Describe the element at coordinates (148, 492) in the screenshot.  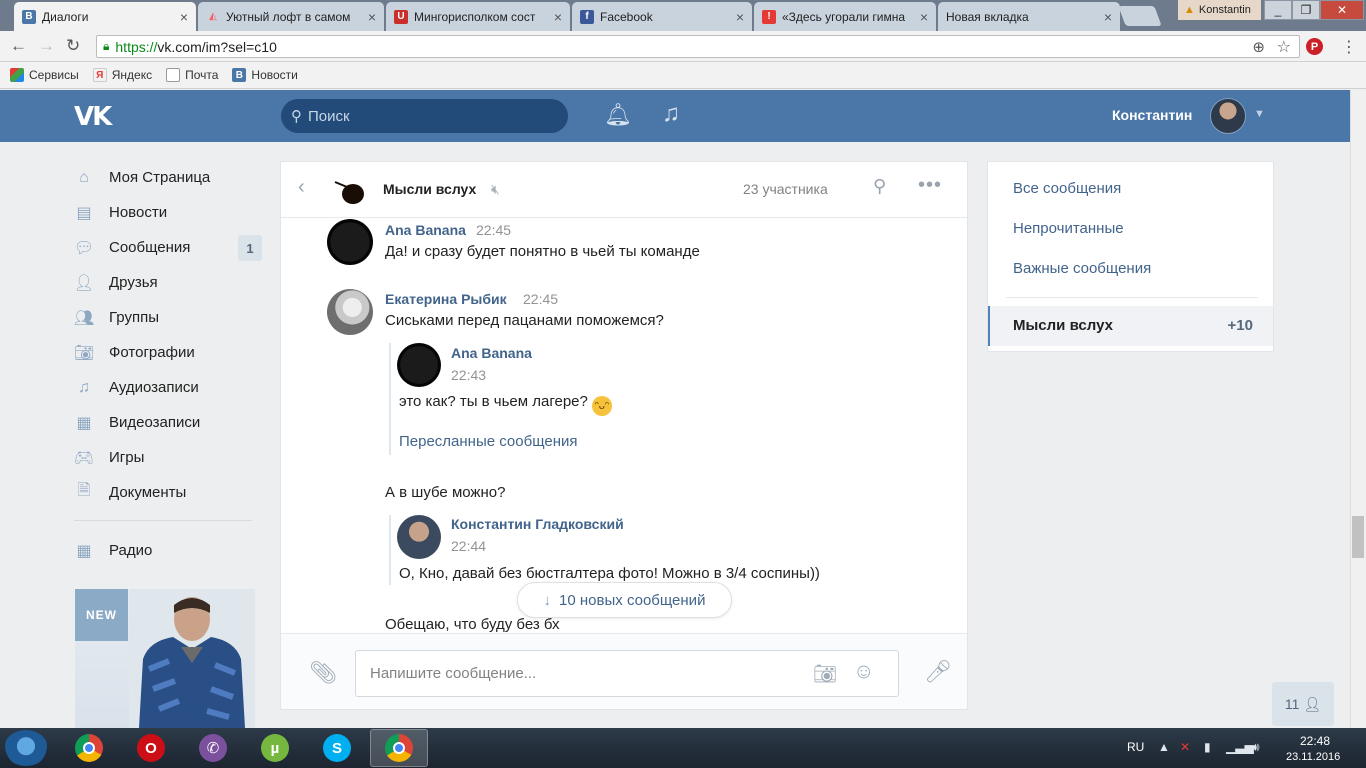
I see `sidebar-item-label: Документы` at that location.